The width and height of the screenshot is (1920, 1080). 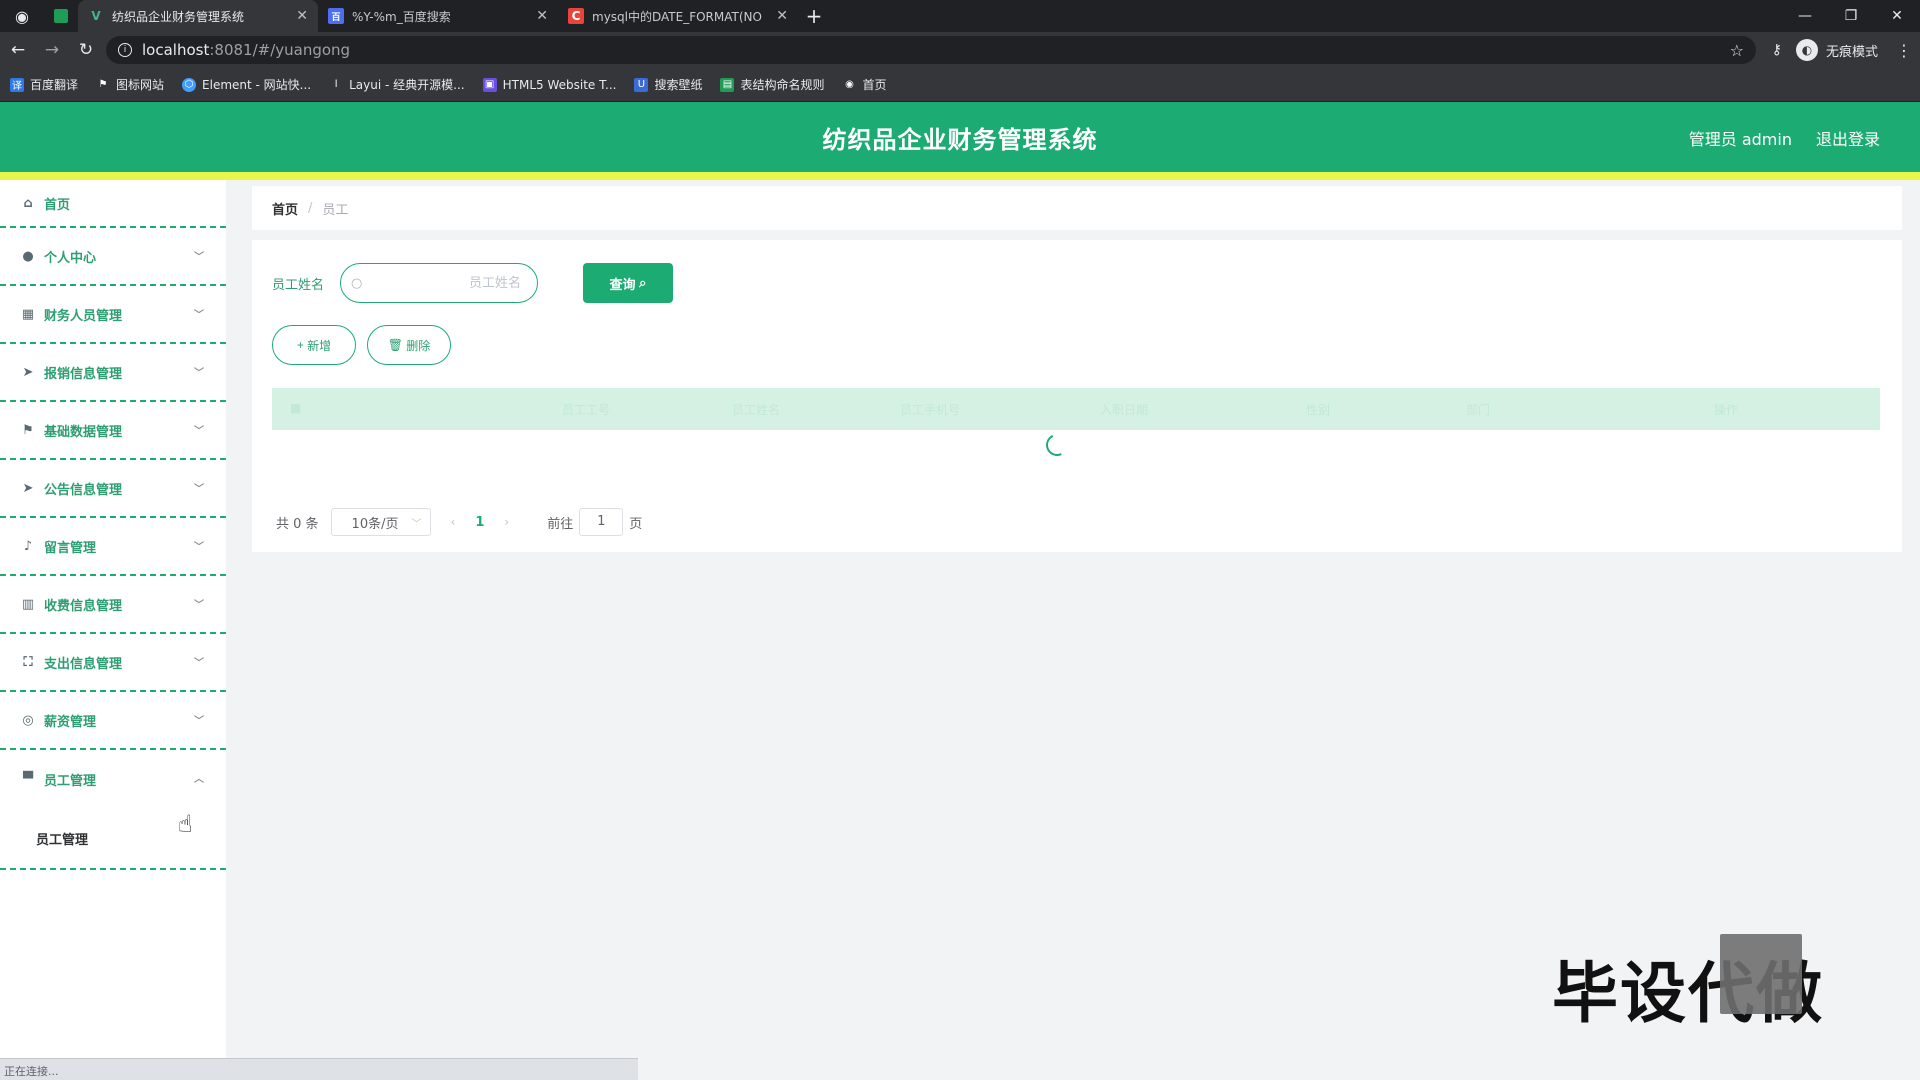 What do you see at coordinates (1737, 50) in the screenshot?
I see `bookmark-star-icon: ☆` at bounding box center [1737, 50].